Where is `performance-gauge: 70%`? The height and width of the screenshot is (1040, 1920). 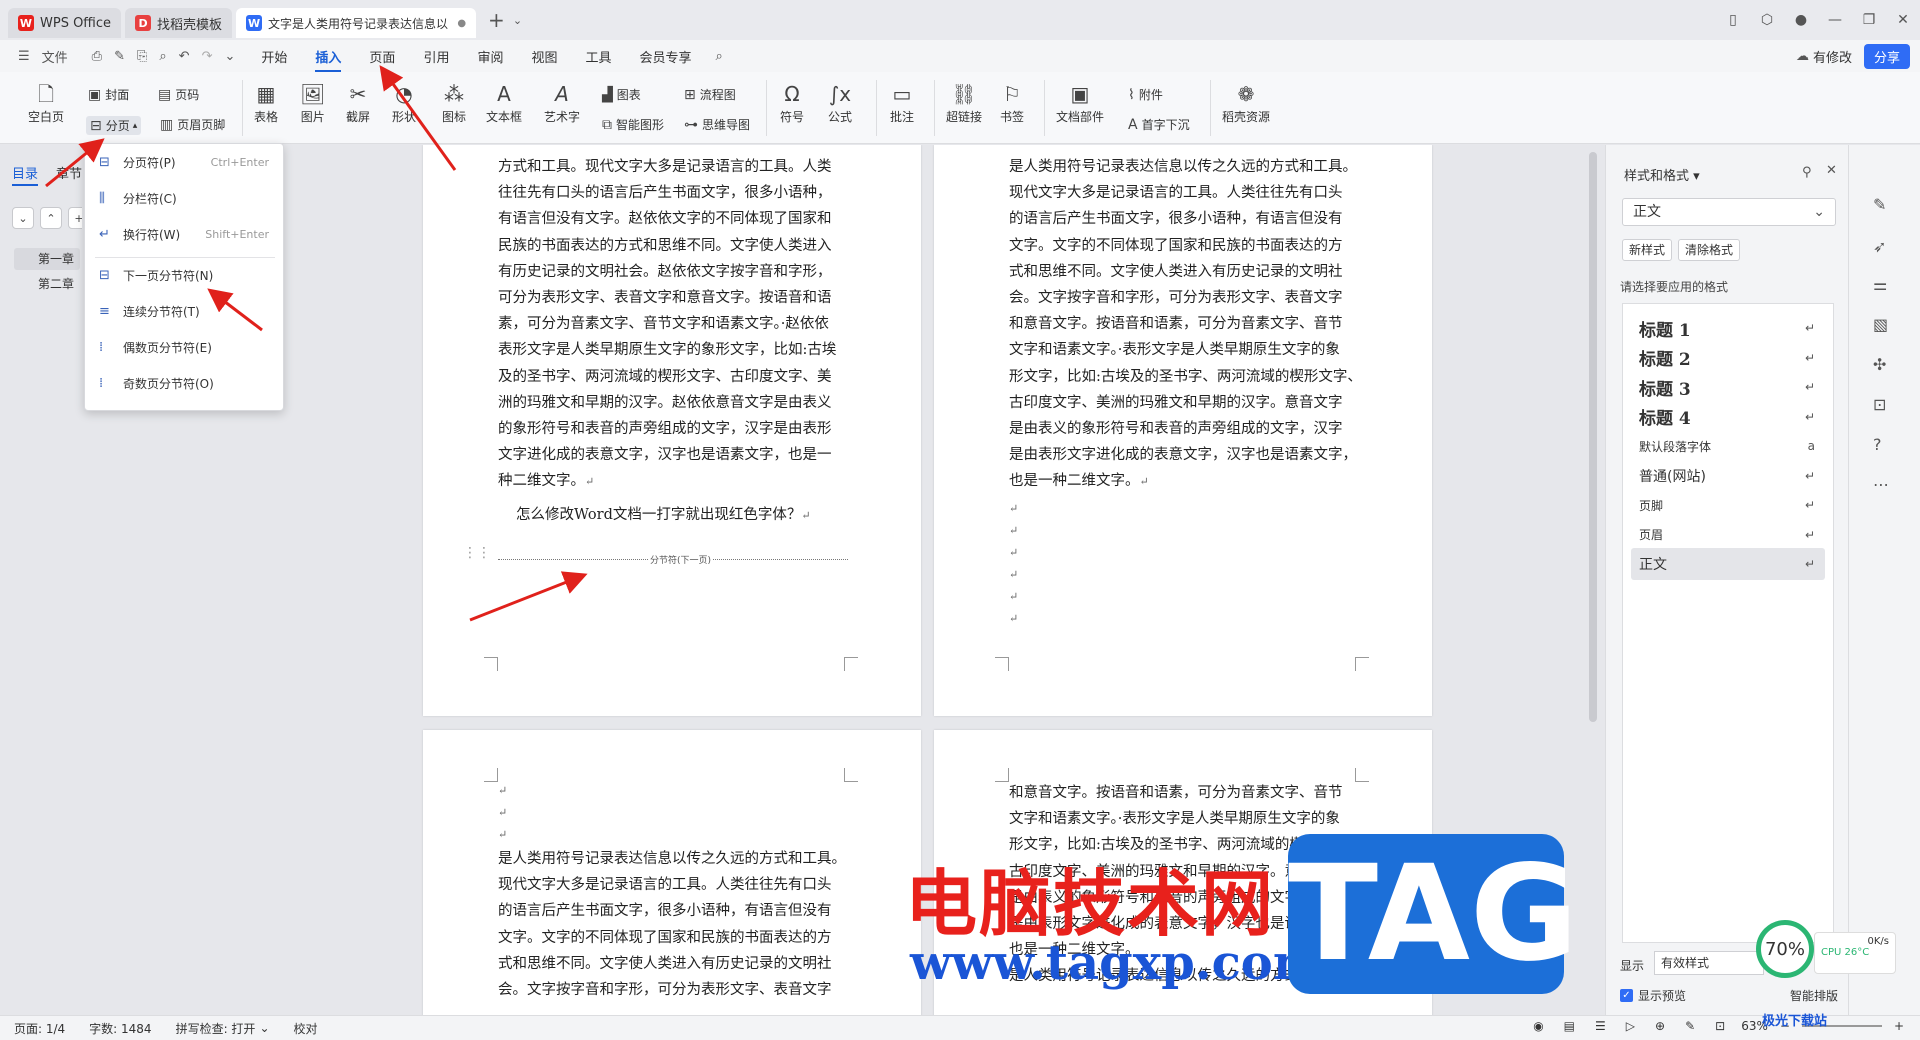
performance-gauge: 70% is located at coordinates (1785, 949).